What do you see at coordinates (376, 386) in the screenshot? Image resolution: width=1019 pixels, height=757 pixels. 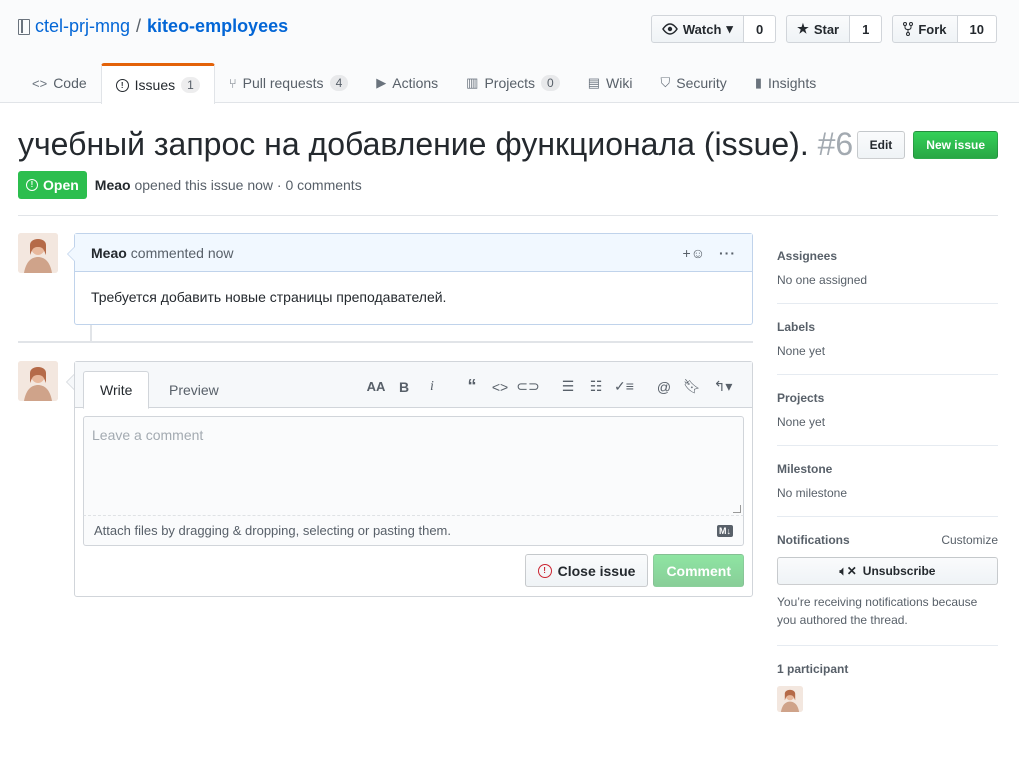 I see `text-size-icon: AA` at bounding box center [376, 386].